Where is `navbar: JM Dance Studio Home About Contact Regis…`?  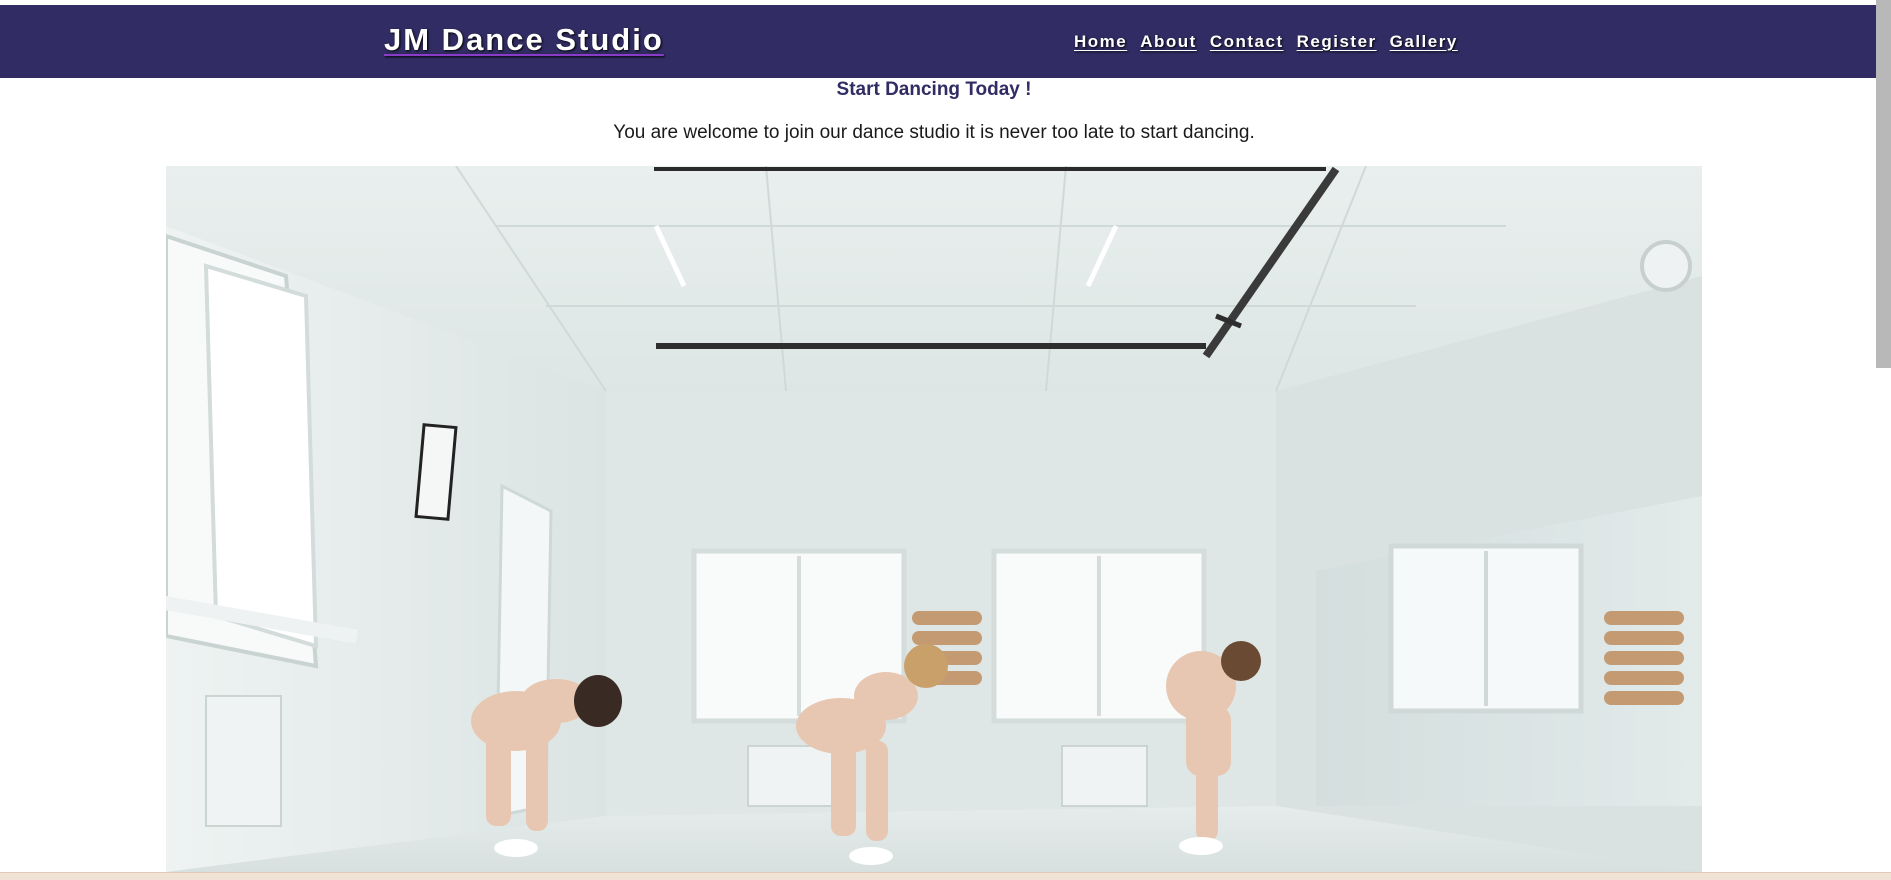 navbar: JM Dance Studio Home About Contact Regis… is located at coordinates (938, 41).